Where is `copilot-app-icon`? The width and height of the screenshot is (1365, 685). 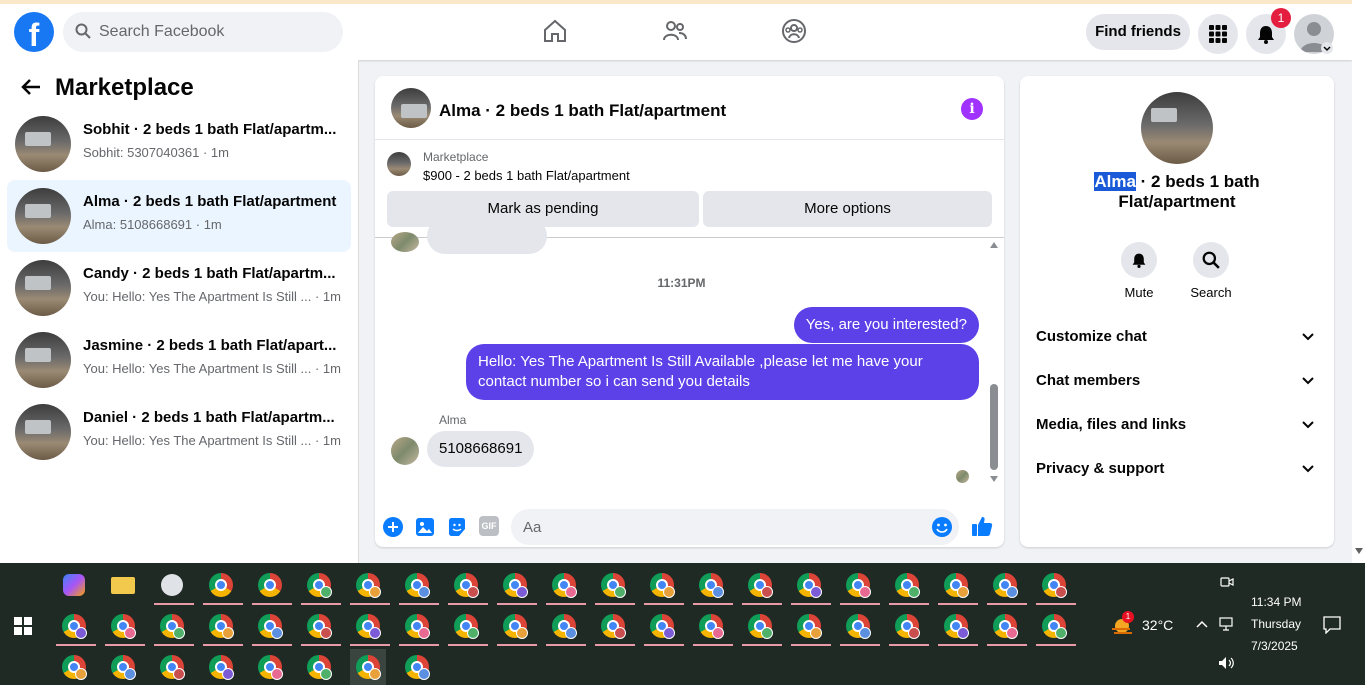 copilot-app-icon is located at coordinates (74, 586).